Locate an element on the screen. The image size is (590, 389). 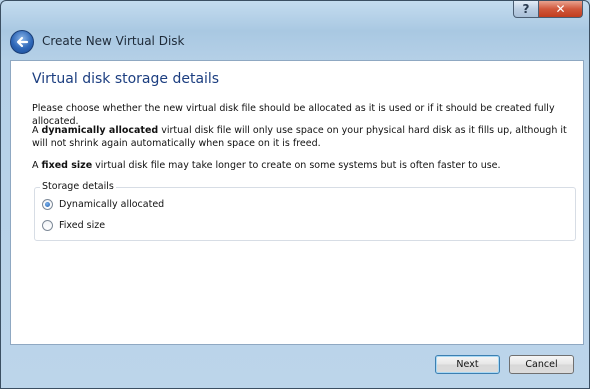
cancel-button: Cancel is located at coordinates (541, 364).